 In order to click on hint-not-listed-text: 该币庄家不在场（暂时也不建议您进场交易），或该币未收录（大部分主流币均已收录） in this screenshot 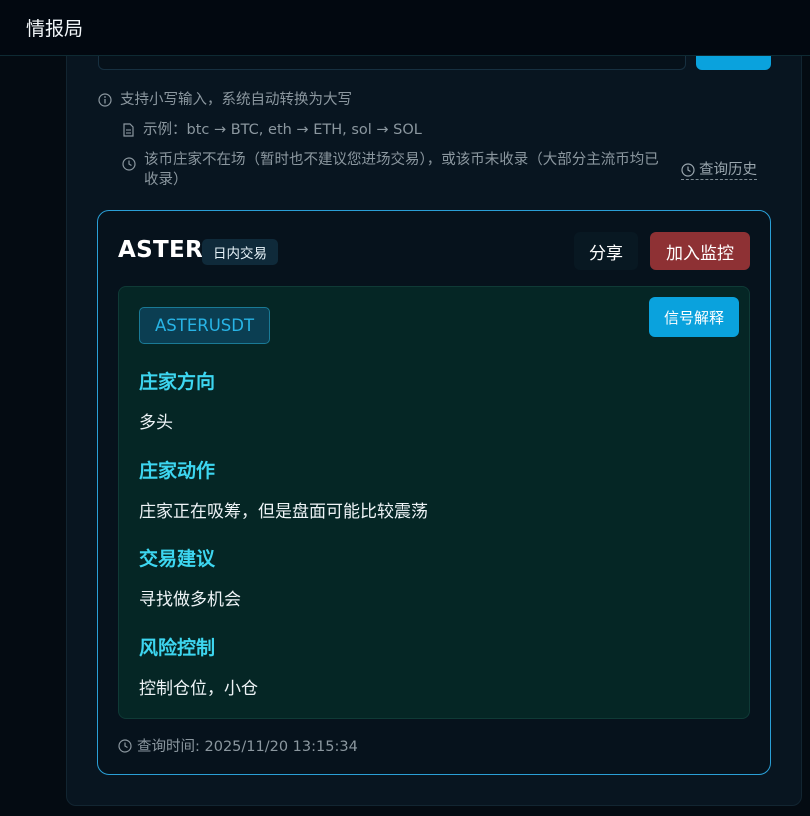, I will do `click(401, 170)`.